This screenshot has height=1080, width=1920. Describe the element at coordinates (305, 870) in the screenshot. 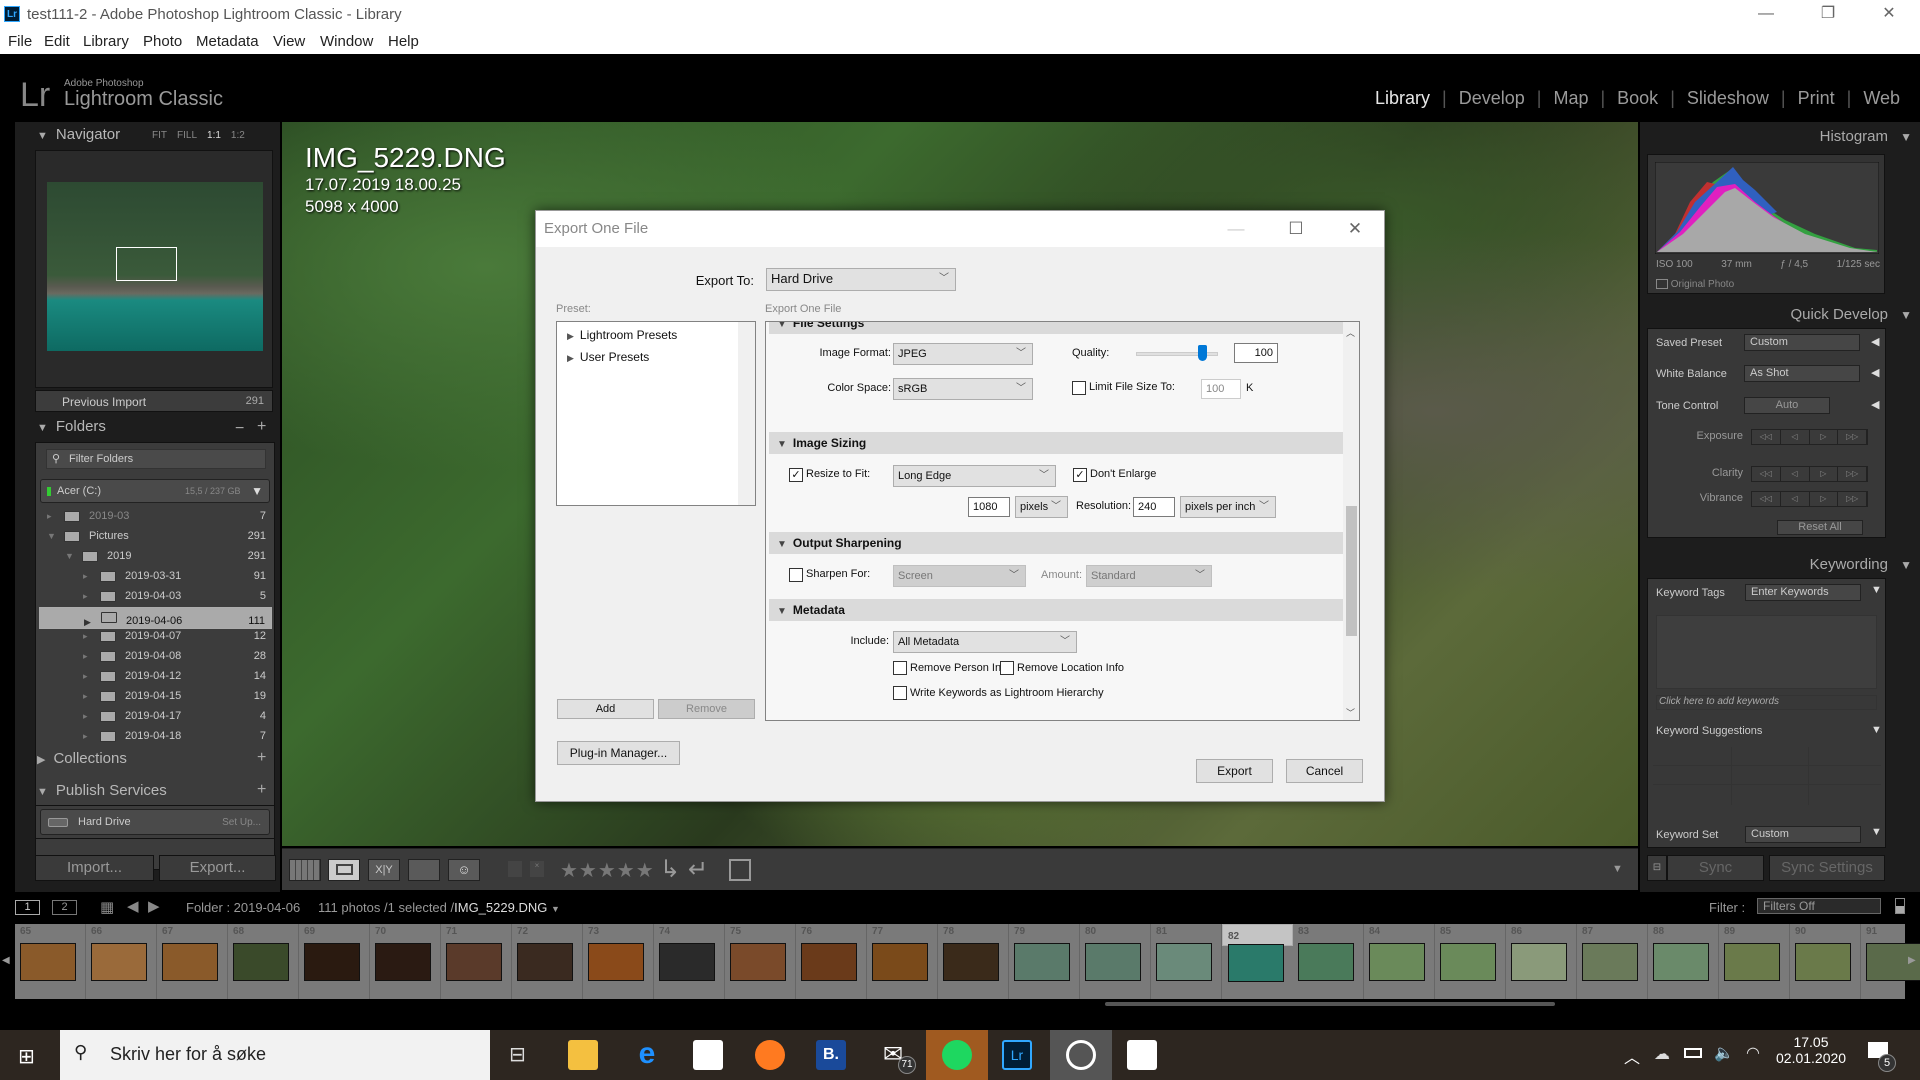

I see `grid-view-icon` at that location.